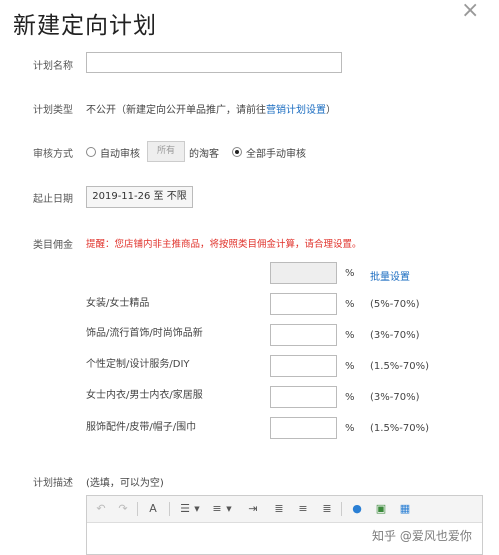 The width and height of the screenshot is (499, 555). What do you see at coordinates (331, 110) in the screenshot?
I see `plan-type-suffix: ）` at bounding box center [331, 110].